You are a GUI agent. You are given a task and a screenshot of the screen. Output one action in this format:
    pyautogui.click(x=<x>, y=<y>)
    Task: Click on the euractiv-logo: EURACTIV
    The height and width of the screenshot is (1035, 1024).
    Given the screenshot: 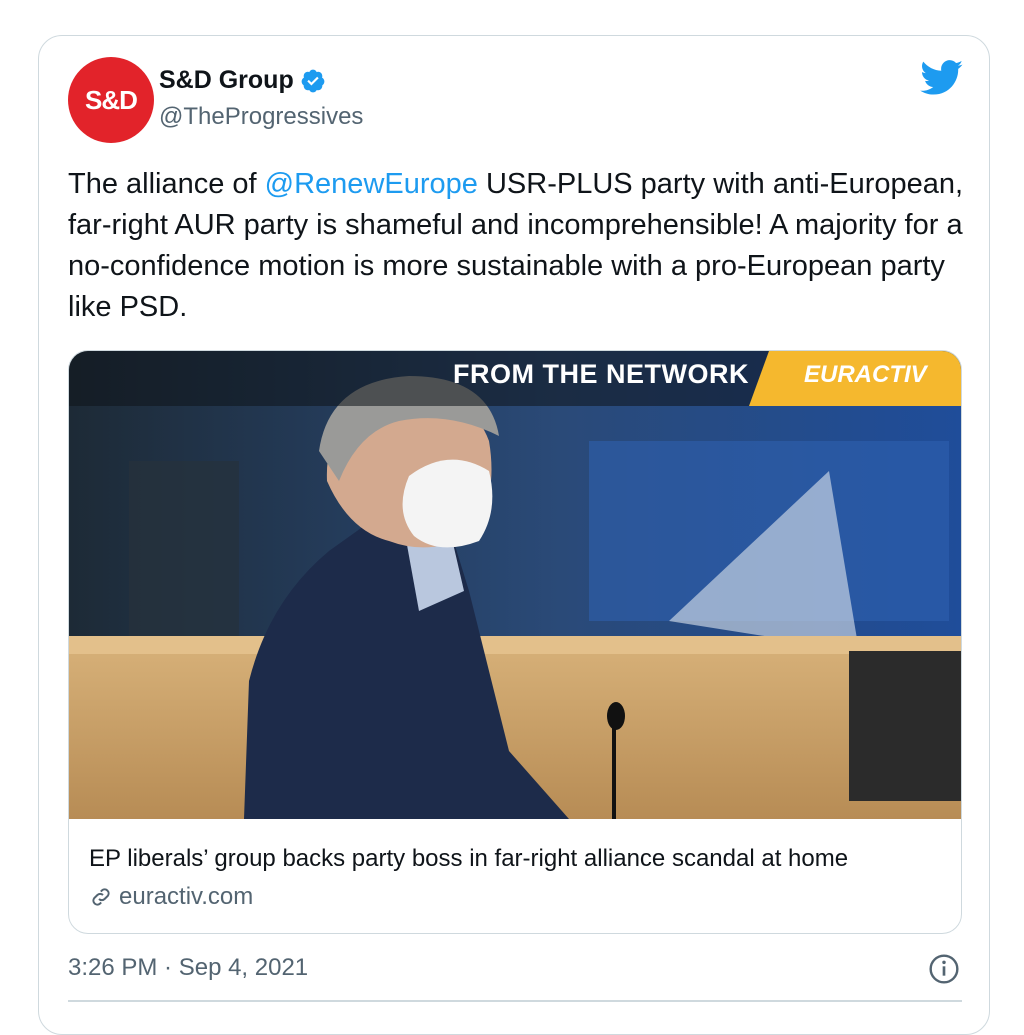 What is the action you would take?
    pyautogui.click(x=865, y=374)
    